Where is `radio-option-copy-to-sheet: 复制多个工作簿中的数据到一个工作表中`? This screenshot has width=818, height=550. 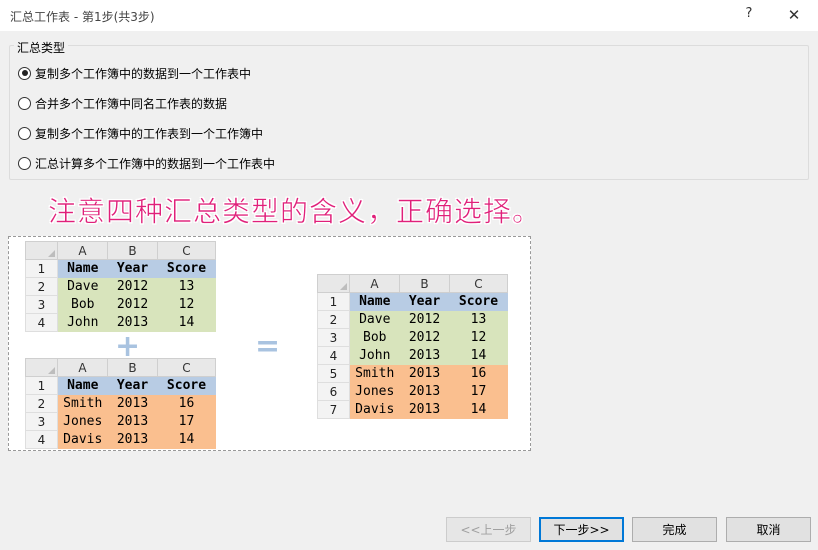 radio-option-copy-to-sheet: 复制多个工作簿中的数据到一个工作表中 is located at coordinates (134, 73).